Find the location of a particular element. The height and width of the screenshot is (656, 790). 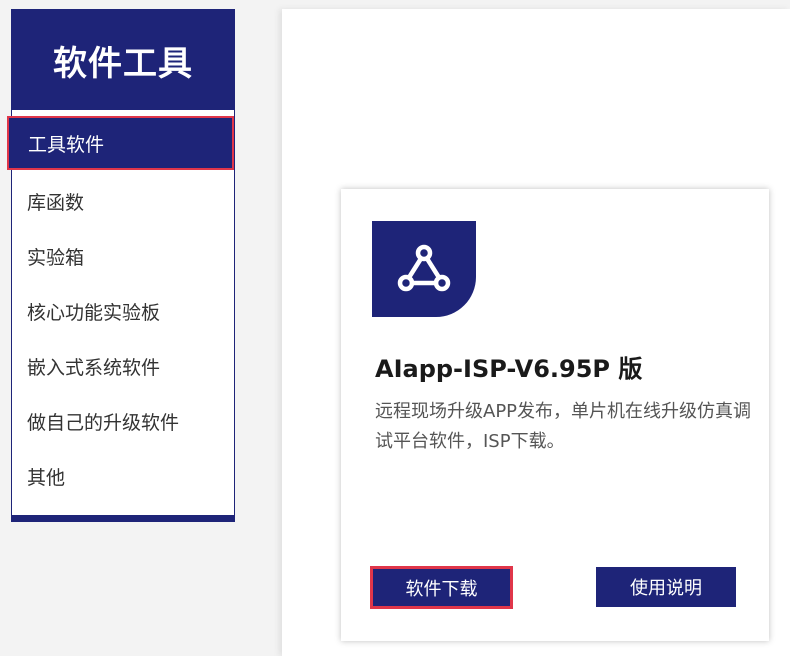

sidebar-bottom-bar is located at coordinates (123, 518).